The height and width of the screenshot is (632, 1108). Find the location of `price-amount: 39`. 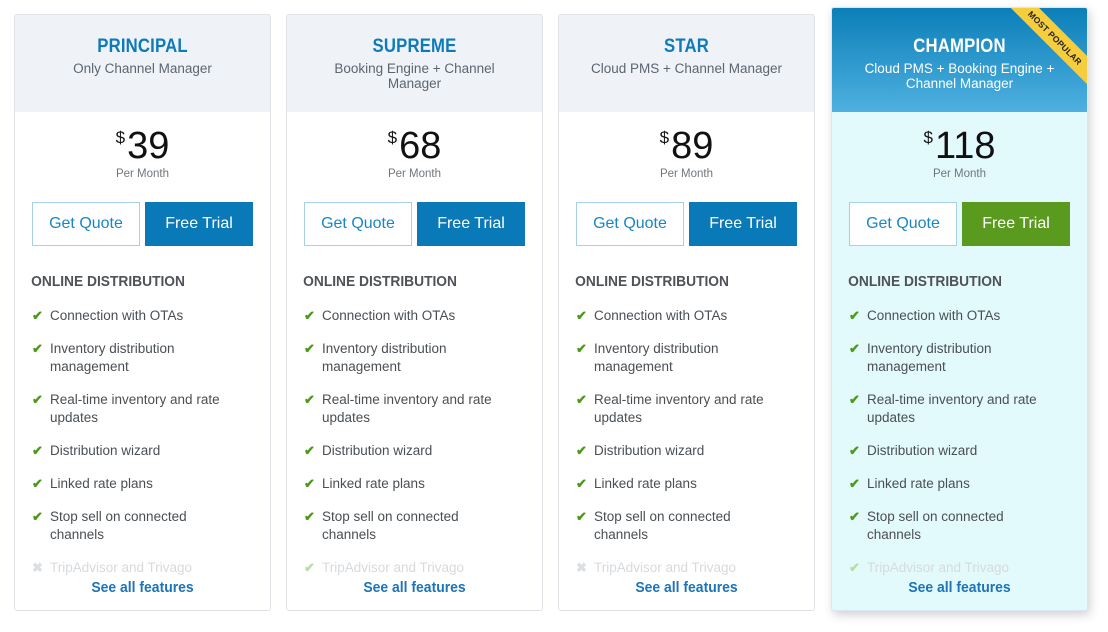

price-amount: 39 is located at coordinates (148, 146).